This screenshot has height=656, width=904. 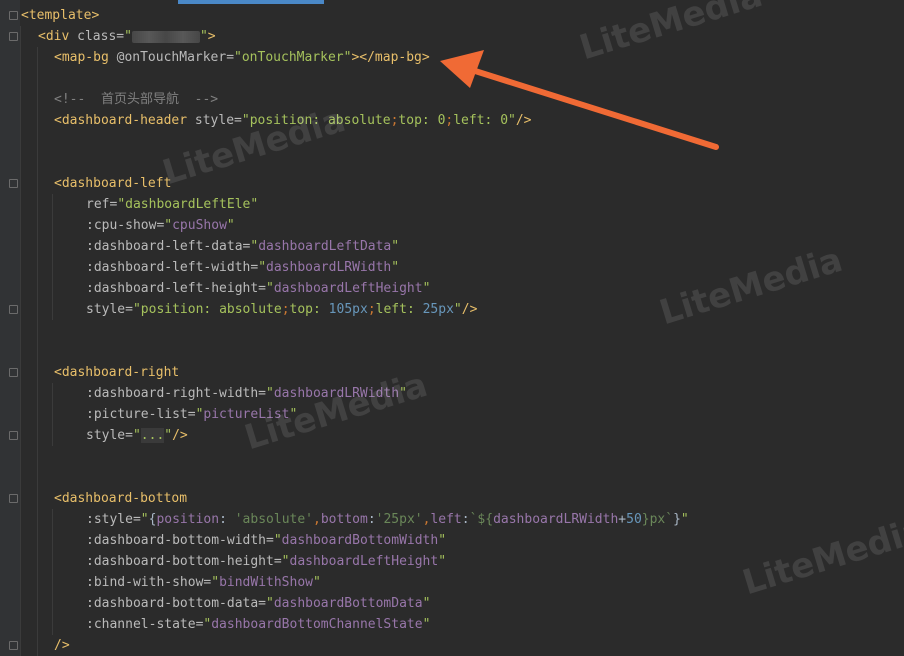 I want to click on css-value: 0, so click(x=504, y=120).